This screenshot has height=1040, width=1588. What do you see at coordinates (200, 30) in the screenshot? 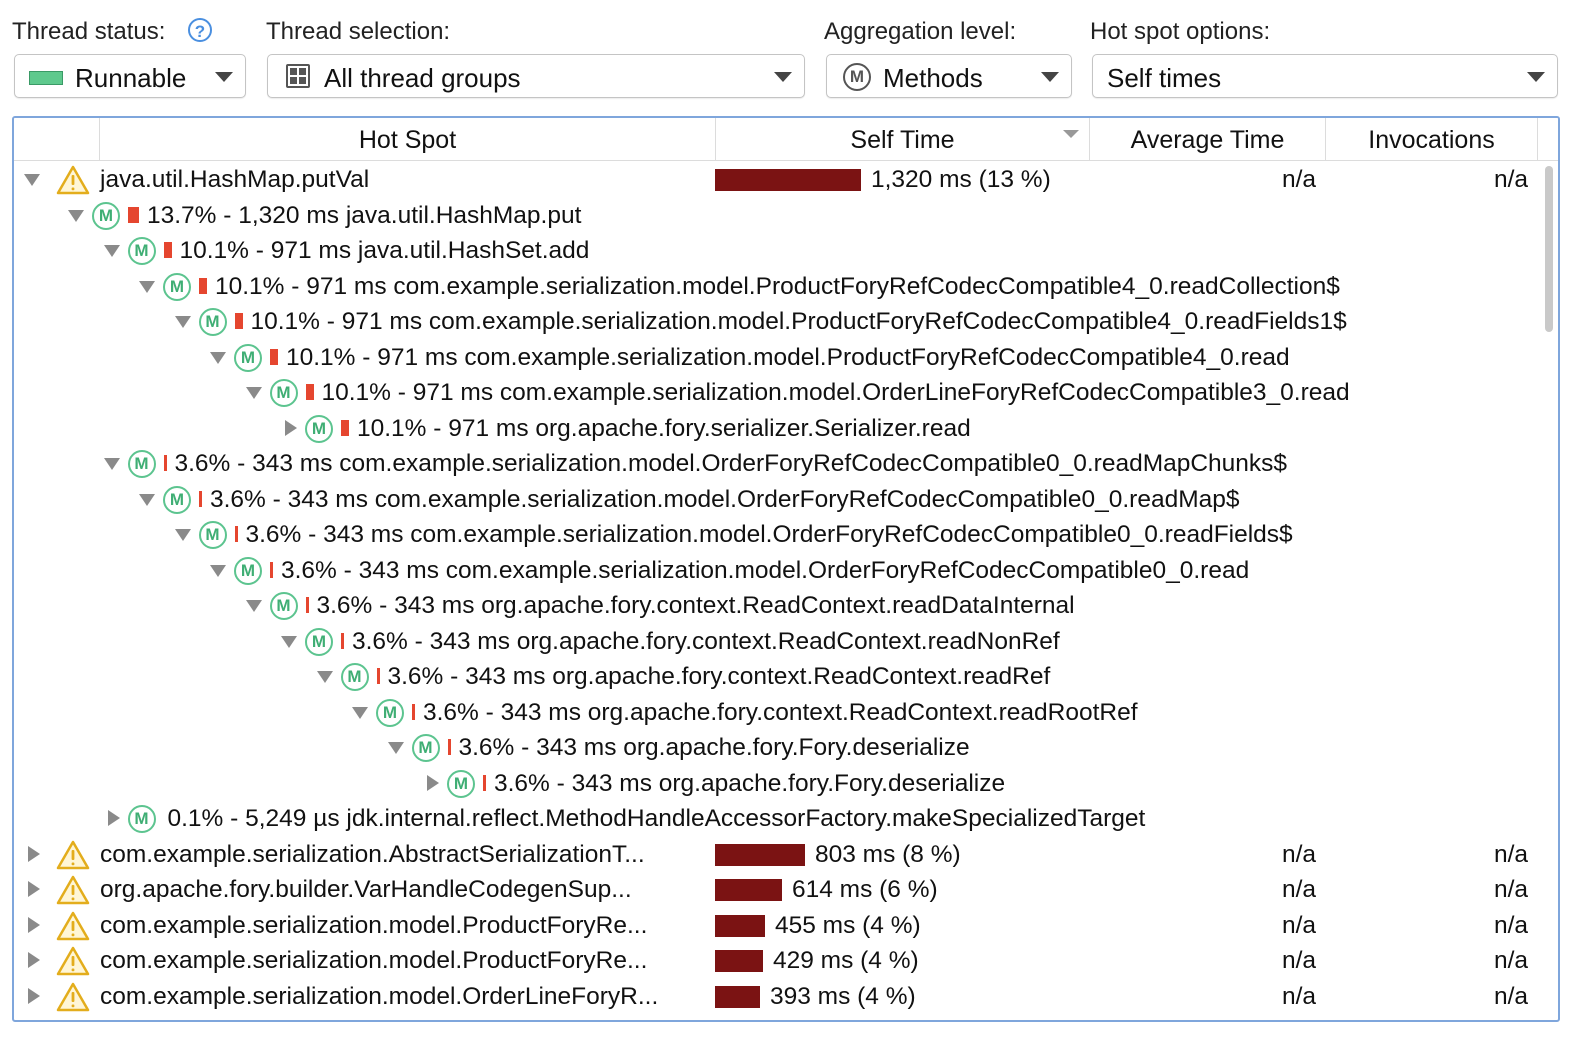
I see `help-icon: ?` at bounding box center [200, 30].